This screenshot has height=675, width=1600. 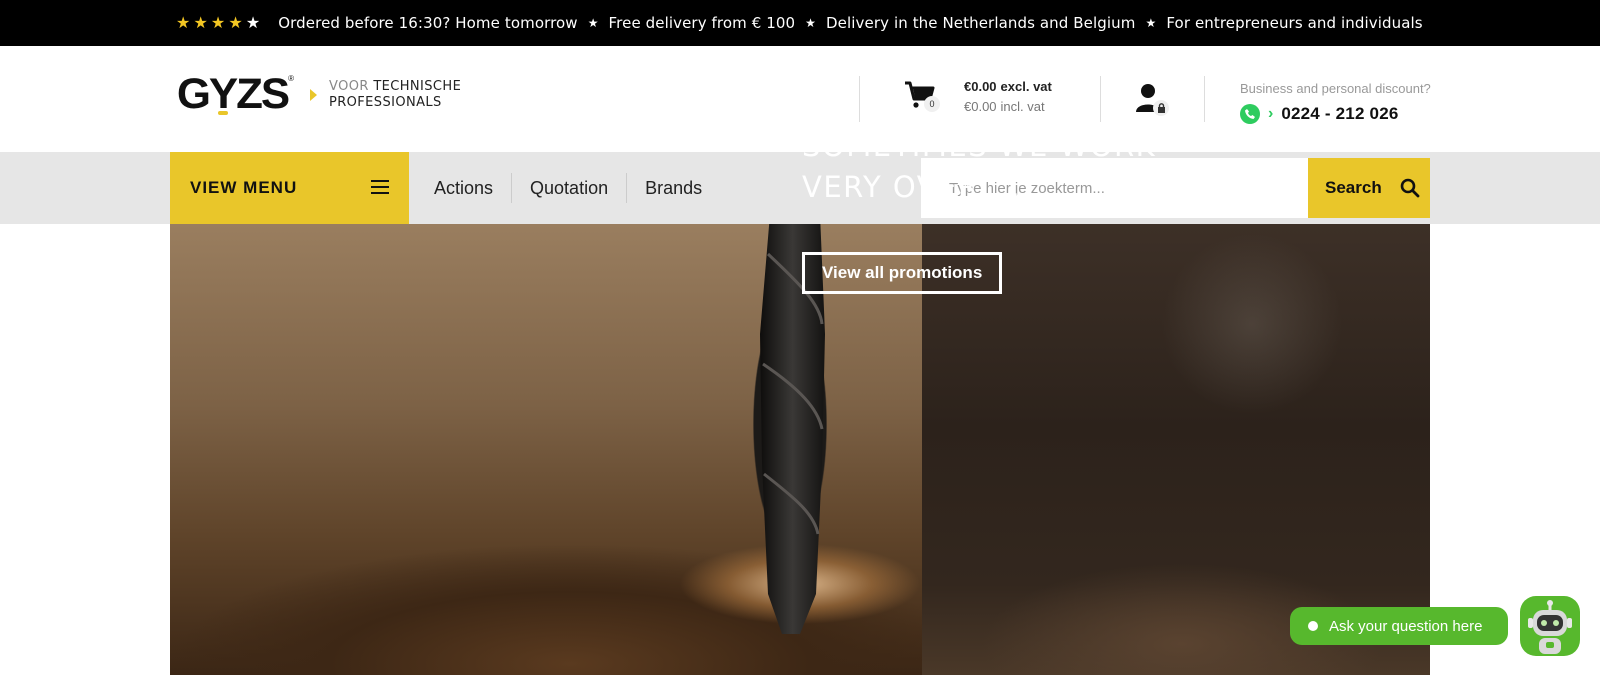 I want to click on phone-contact: › 0224 - 212 026, so click(x=1319, y=114).